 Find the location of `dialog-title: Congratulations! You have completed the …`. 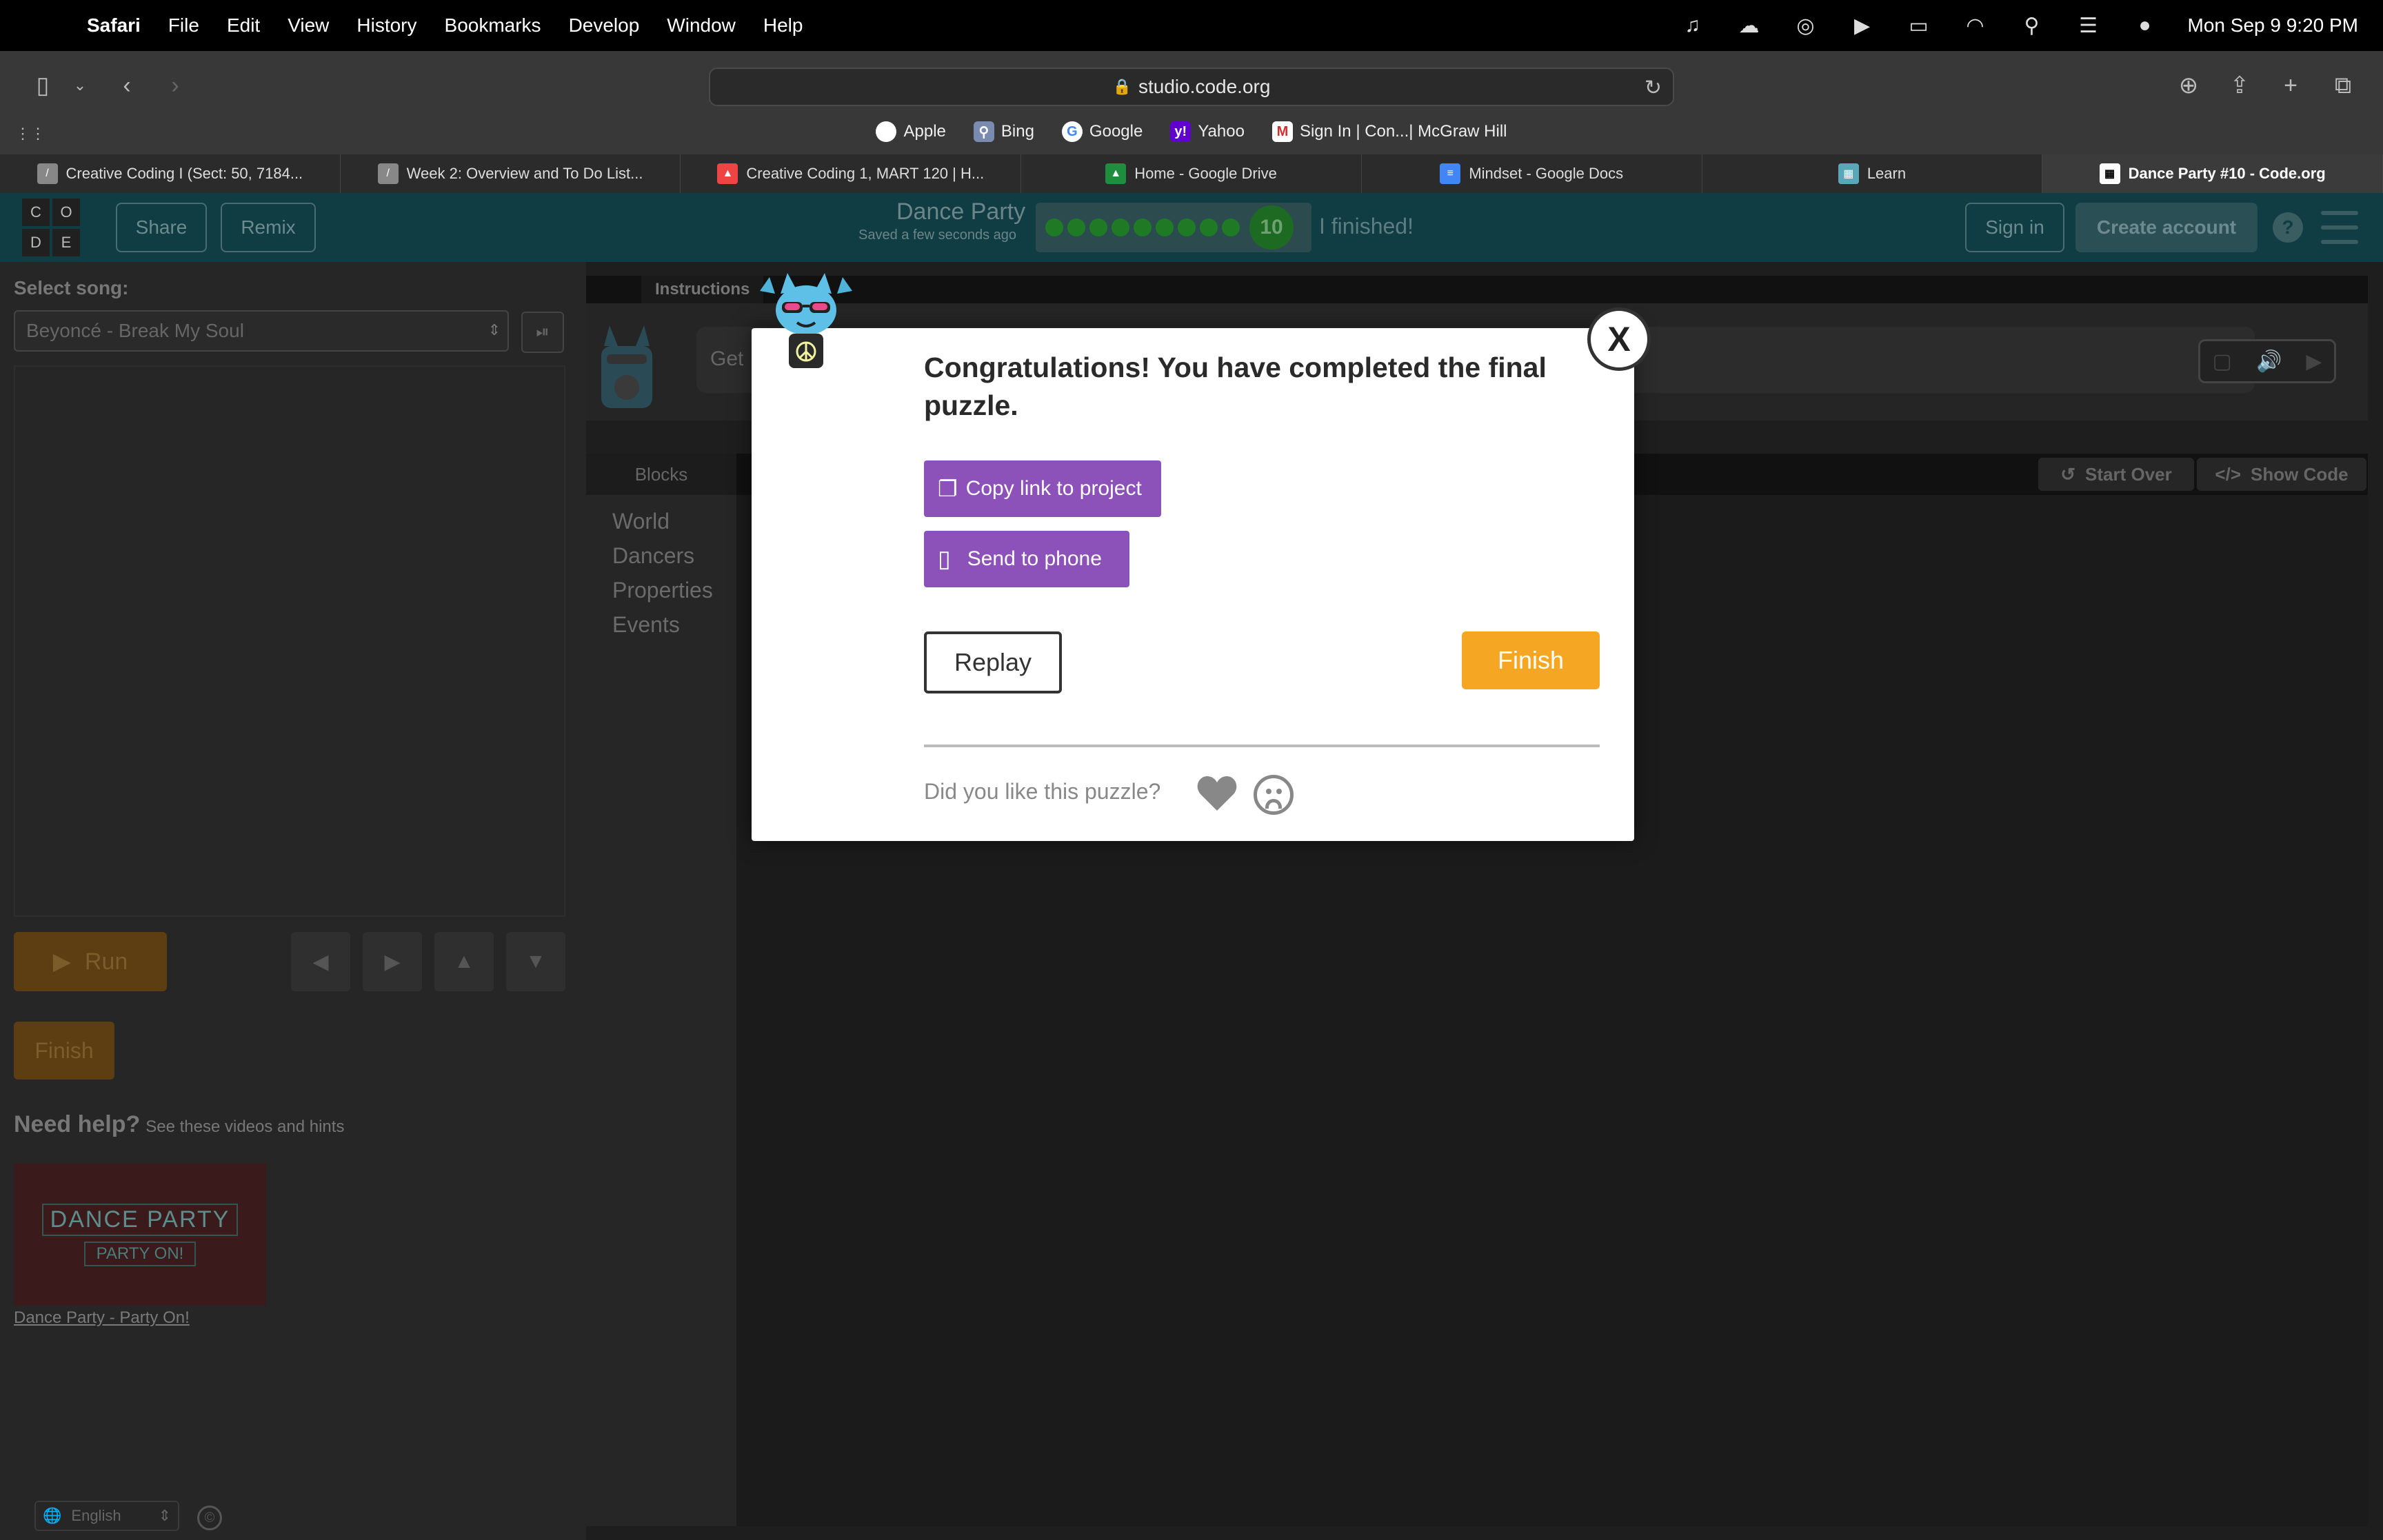

dialog-title: Congratulations! You have completed the … is located at coordinates (1235, 387).